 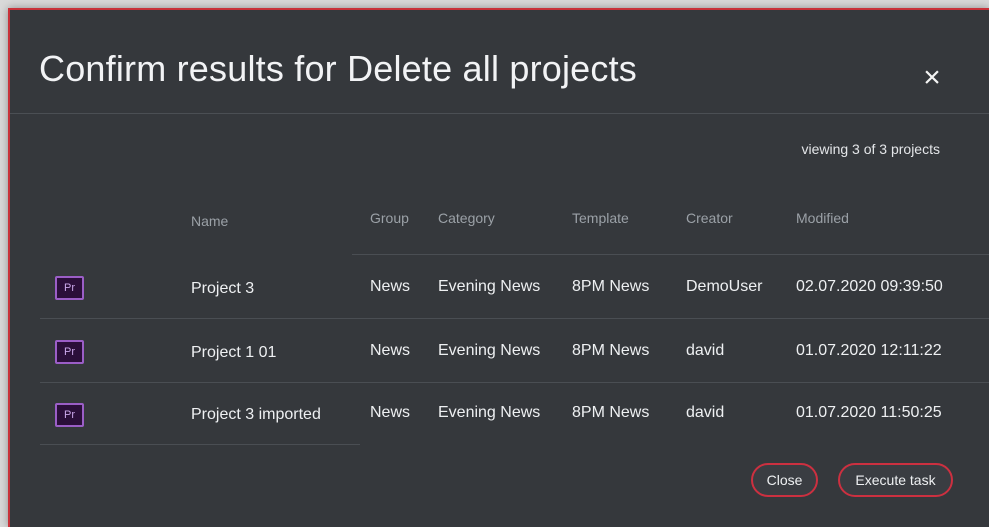 What do you see at coordinates (709, 218) in the screenshot?
I see `column-header-creator: Creator` at bounding box center [709, 218].